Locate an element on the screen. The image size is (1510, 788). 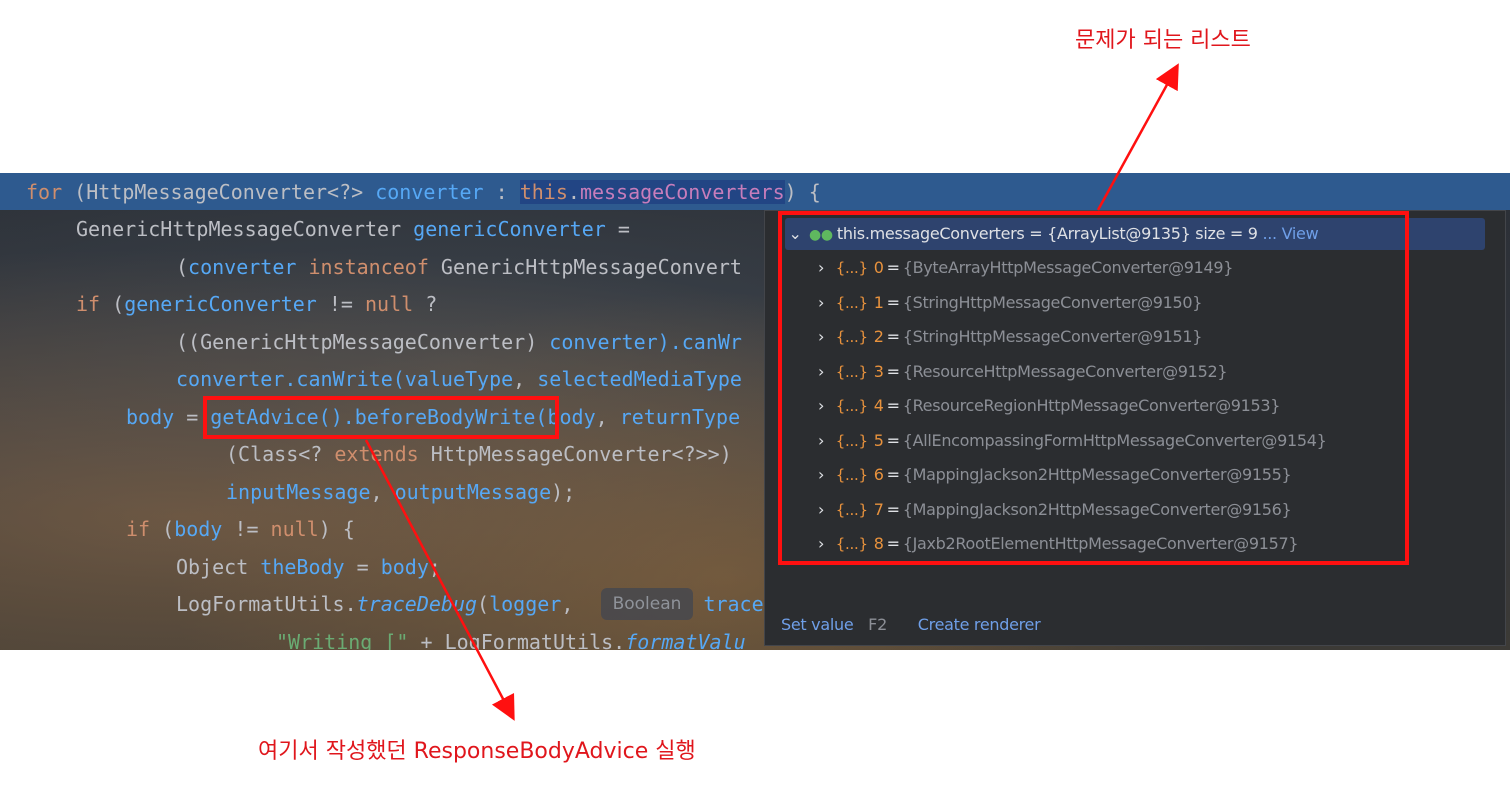
code-line: inputMessage, outputMessage); is located at coordinates (400, 492).